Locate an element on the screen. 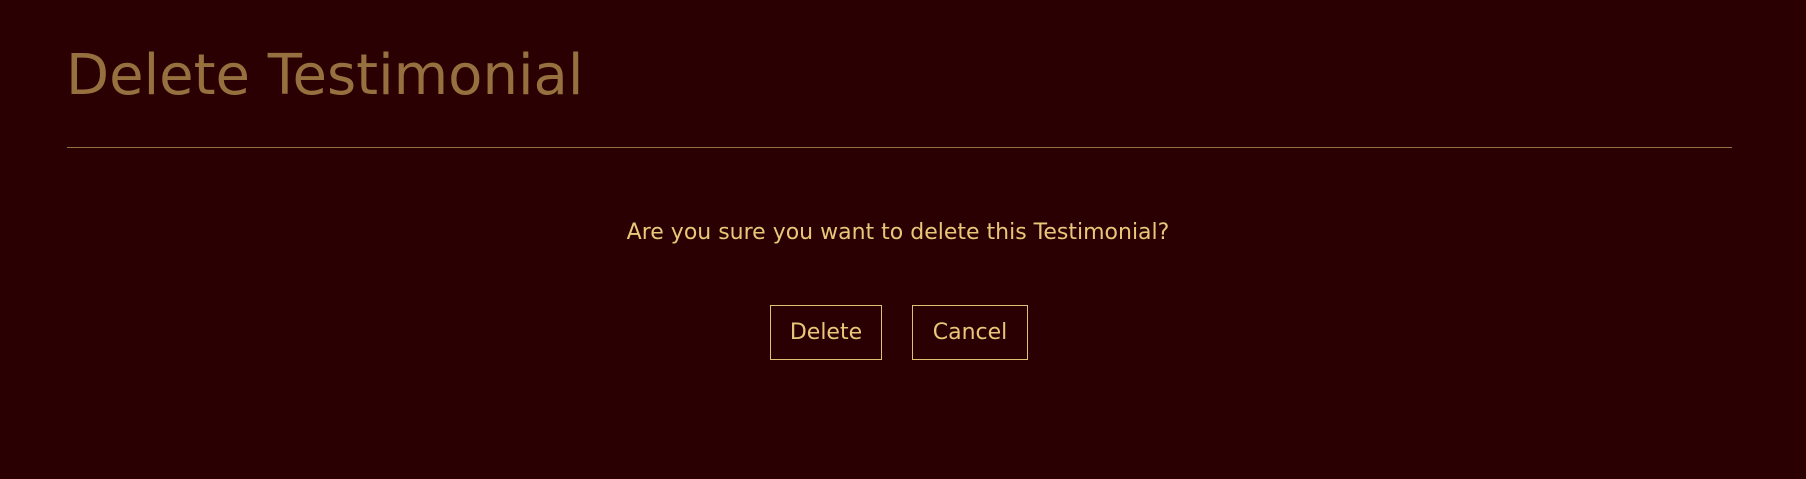 This screenshot has height=479, width=1806. title-divider is located at coordinates (899, 147).